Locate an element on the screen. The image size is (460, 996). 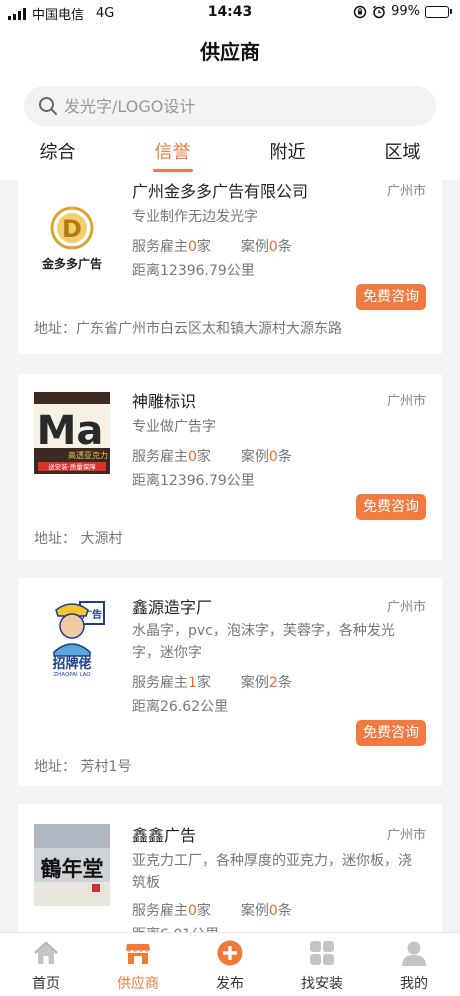
tabbar-supplier: 供应商 is located at coordinates (138, 964).